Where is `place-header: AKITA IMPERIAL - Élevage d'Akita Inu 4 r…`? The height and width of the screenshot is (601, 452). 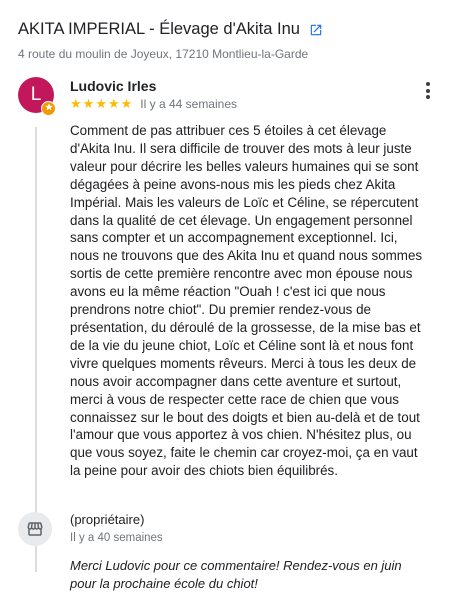 place-header: AKITA IMPERIAL - Élevage d'Akita Inu 4 r… is located at coordinates (230, 40).